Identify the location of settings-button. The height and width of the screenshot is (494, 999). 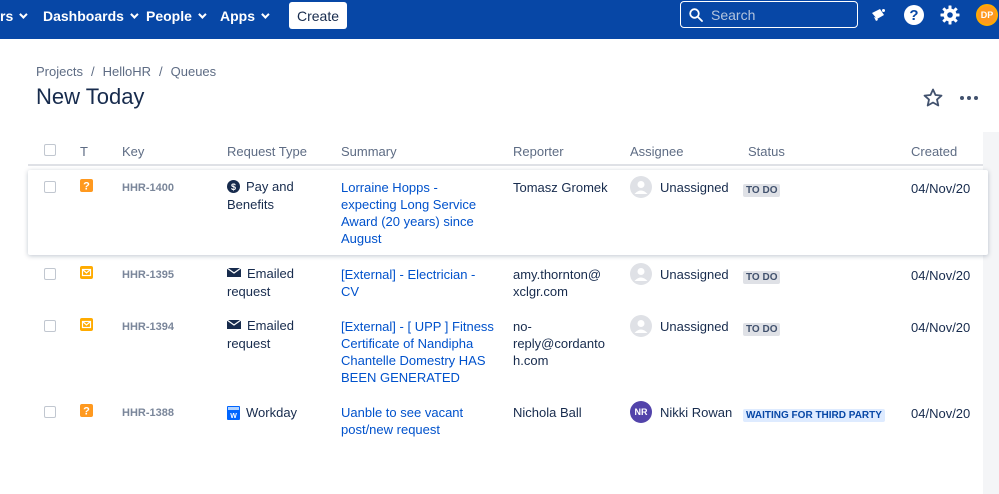
(950, 15).